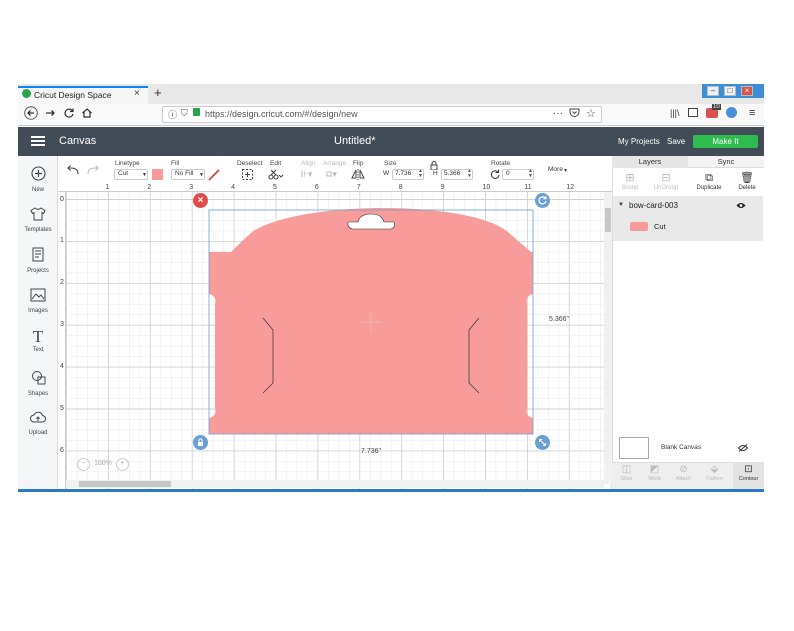 The width and height of the screenshot is (794, 631). What do you see at coordinates (158, 92) in the screenshot?
I see `new-tab-button: +` at bounding box center [158, 92].